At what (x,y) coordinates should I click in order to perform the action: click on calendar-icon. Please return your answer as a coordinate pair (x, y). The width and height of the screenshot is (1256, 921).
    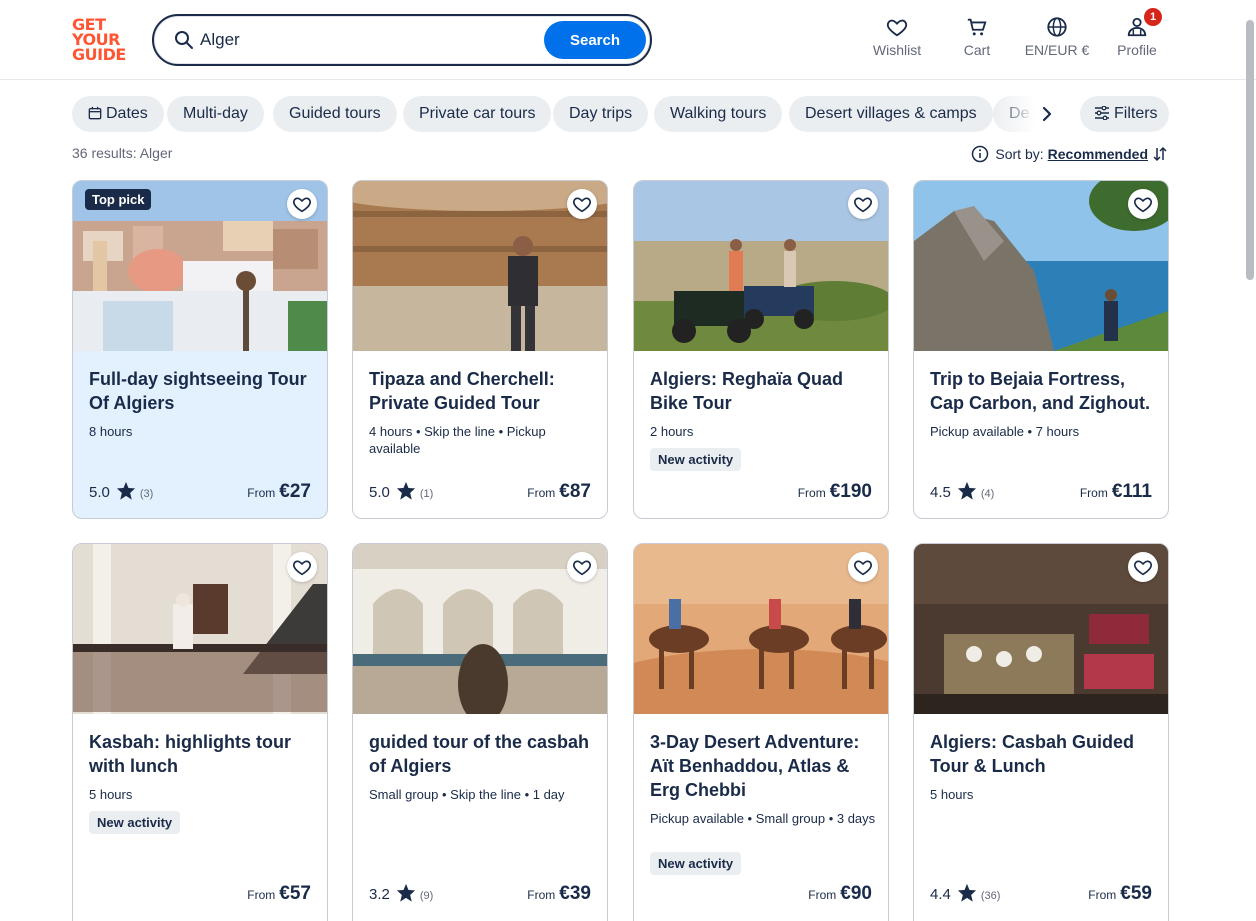
    Looking at the image, I should click on (95, 113).